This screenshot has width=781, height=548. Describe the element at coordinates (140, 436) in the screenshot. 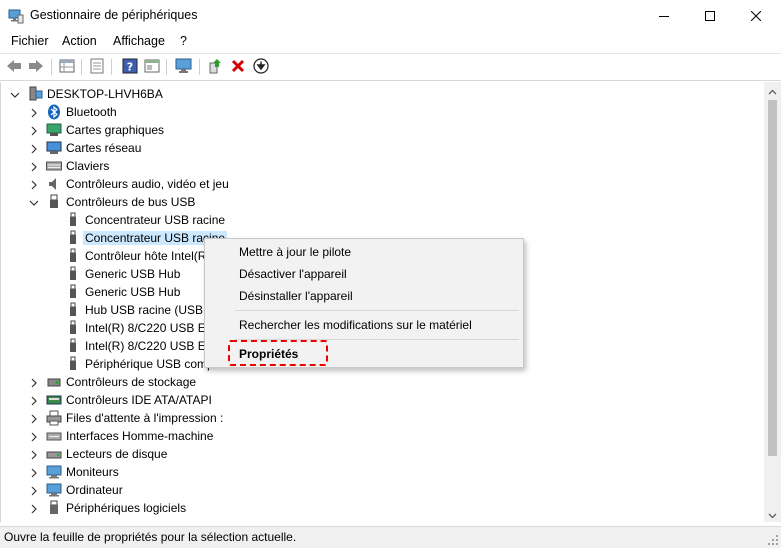

I see `tree-category-label: Interfaces Homme-machine` at that location.